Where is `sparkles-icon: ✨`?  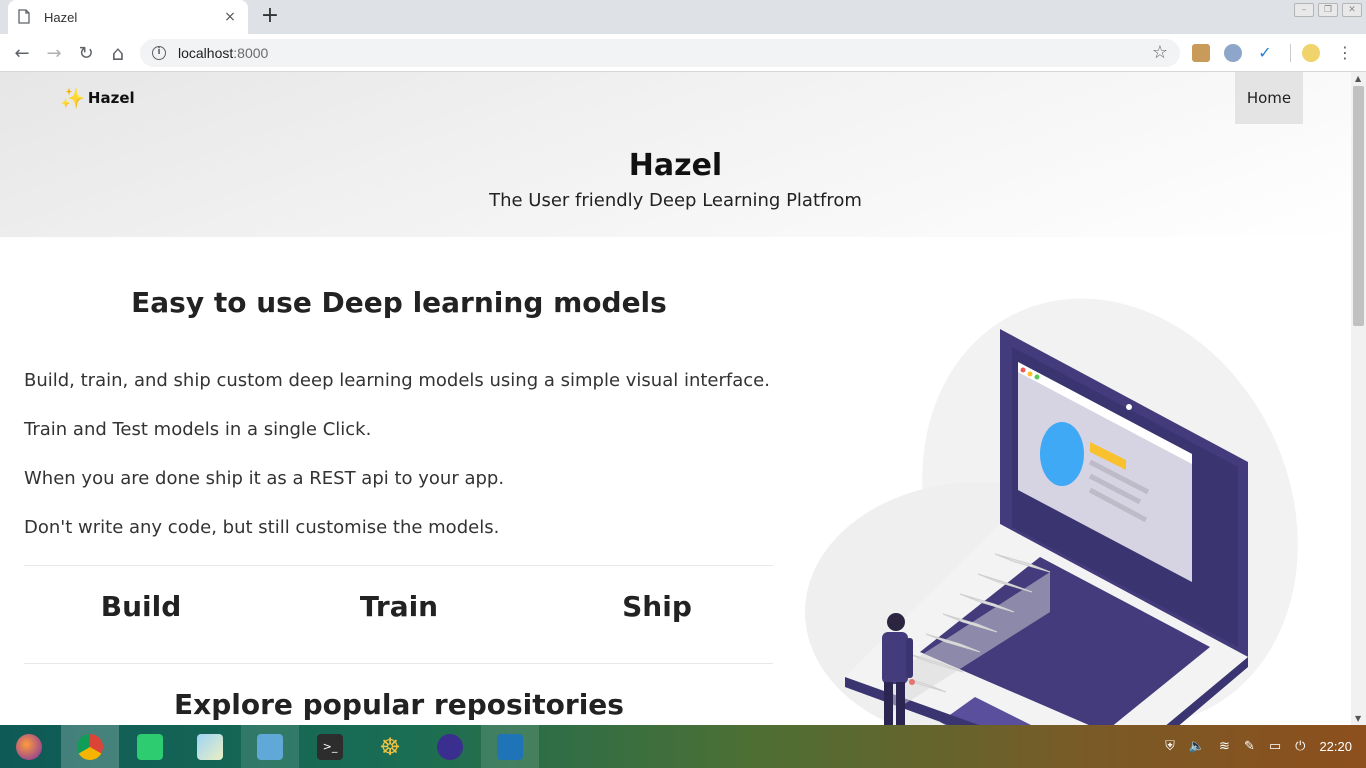 sparkles-icon: ✨ is located at coordinates (72, 98).